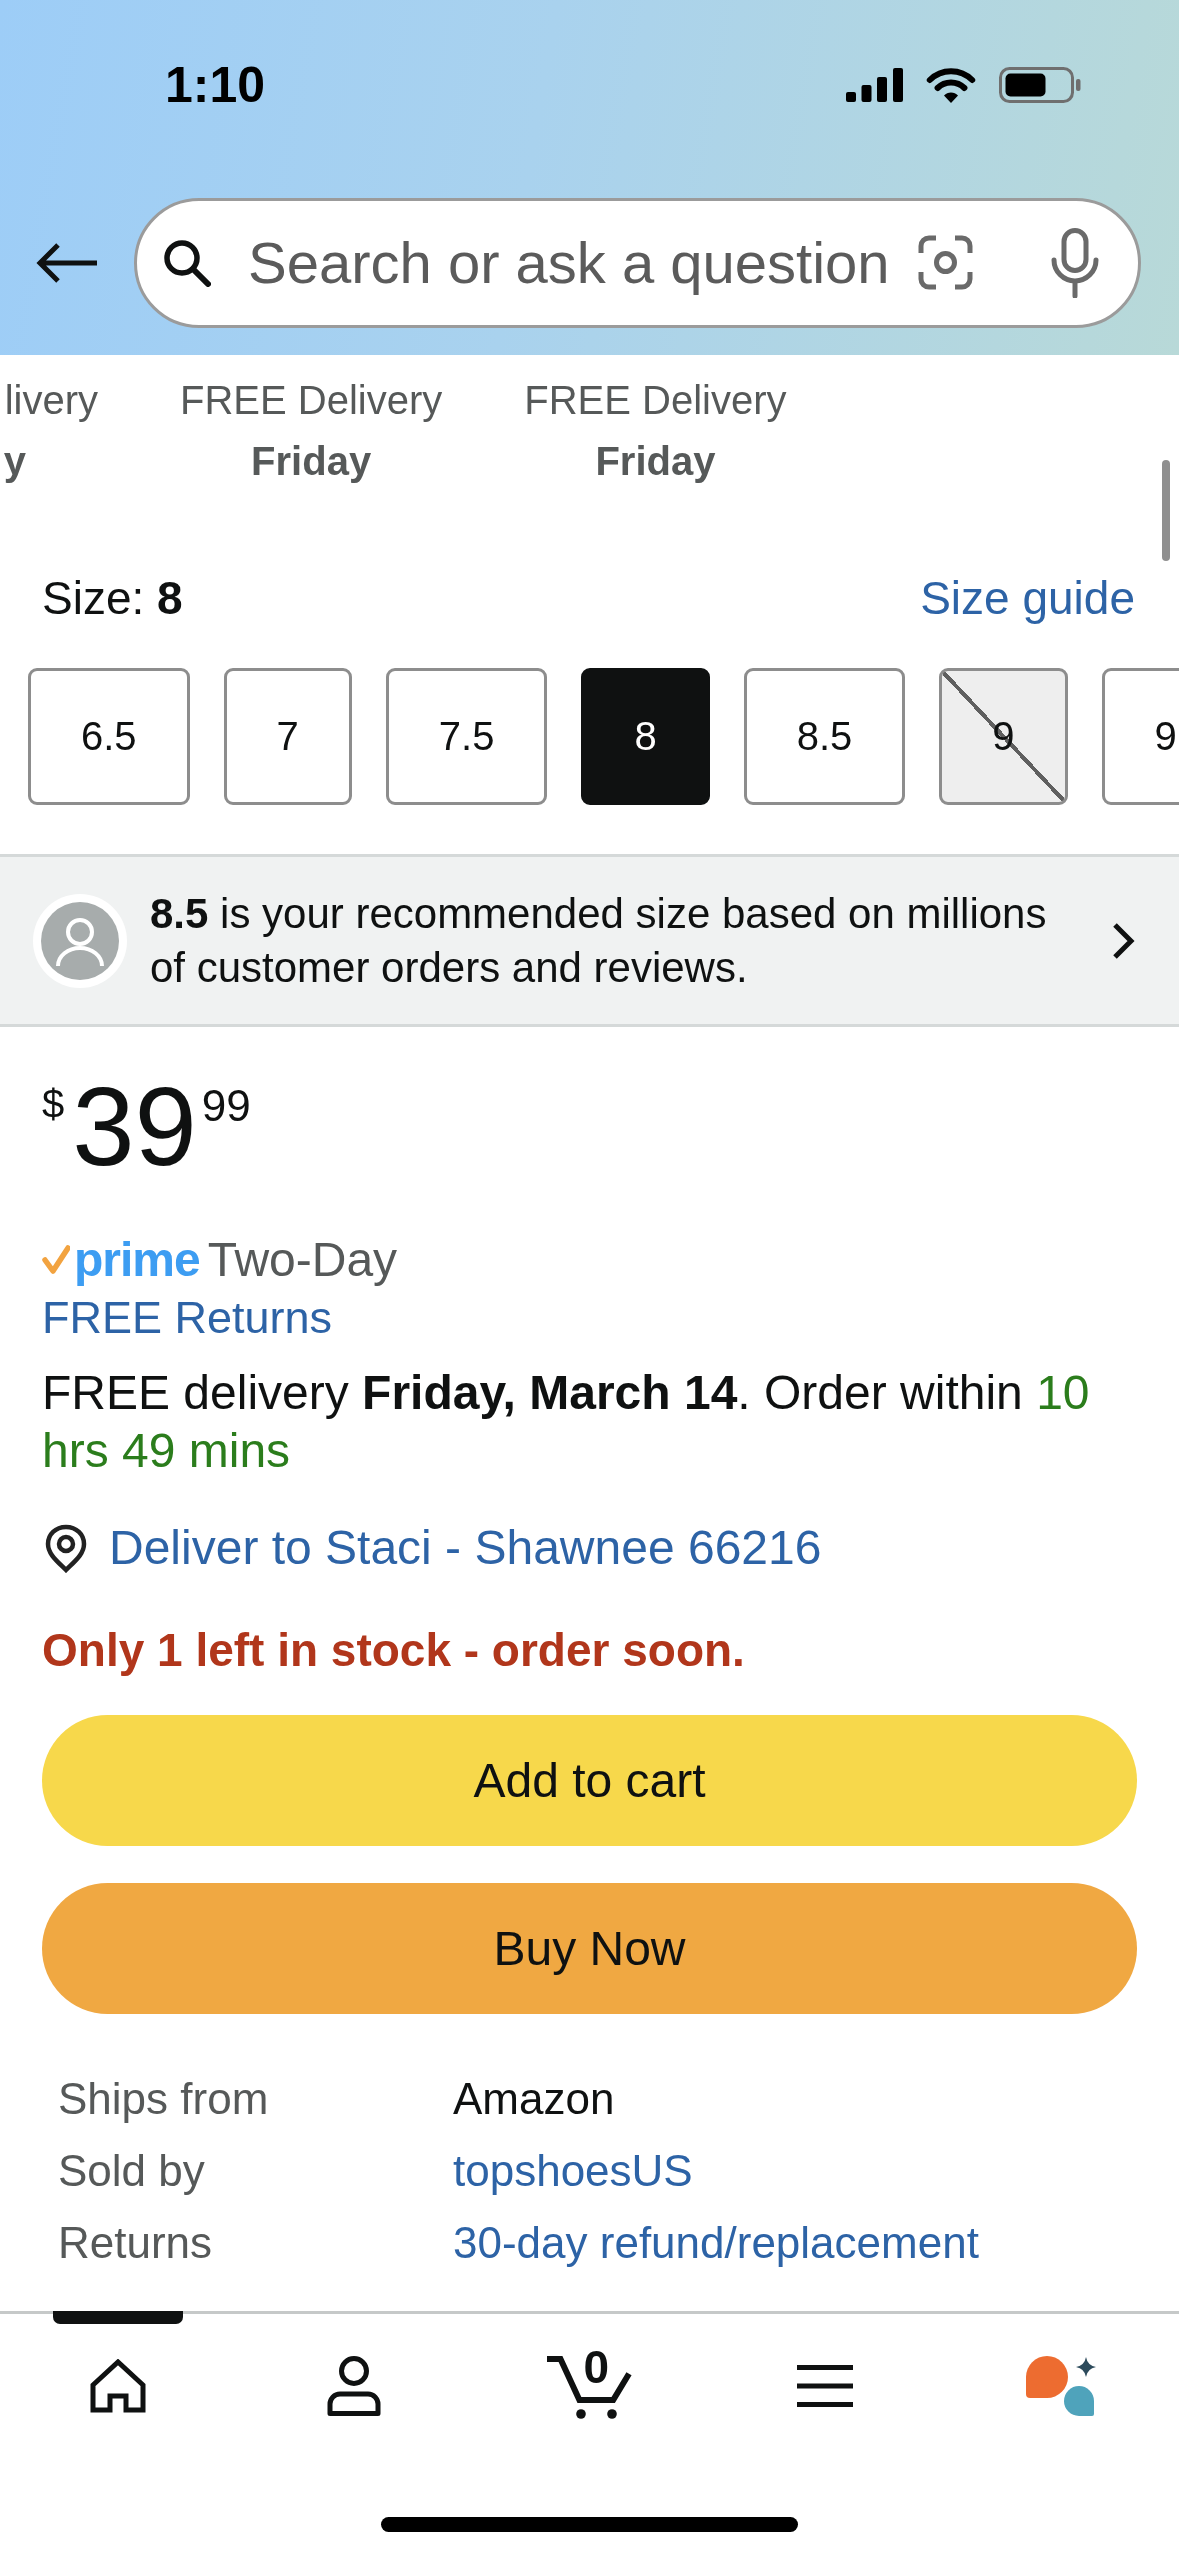 The width and height of the screenshot is (1179, 2556). Describe the element at coordinates (187, 1318) in the screenshot. I see `free-returns-link: FREE Returns` at that location.